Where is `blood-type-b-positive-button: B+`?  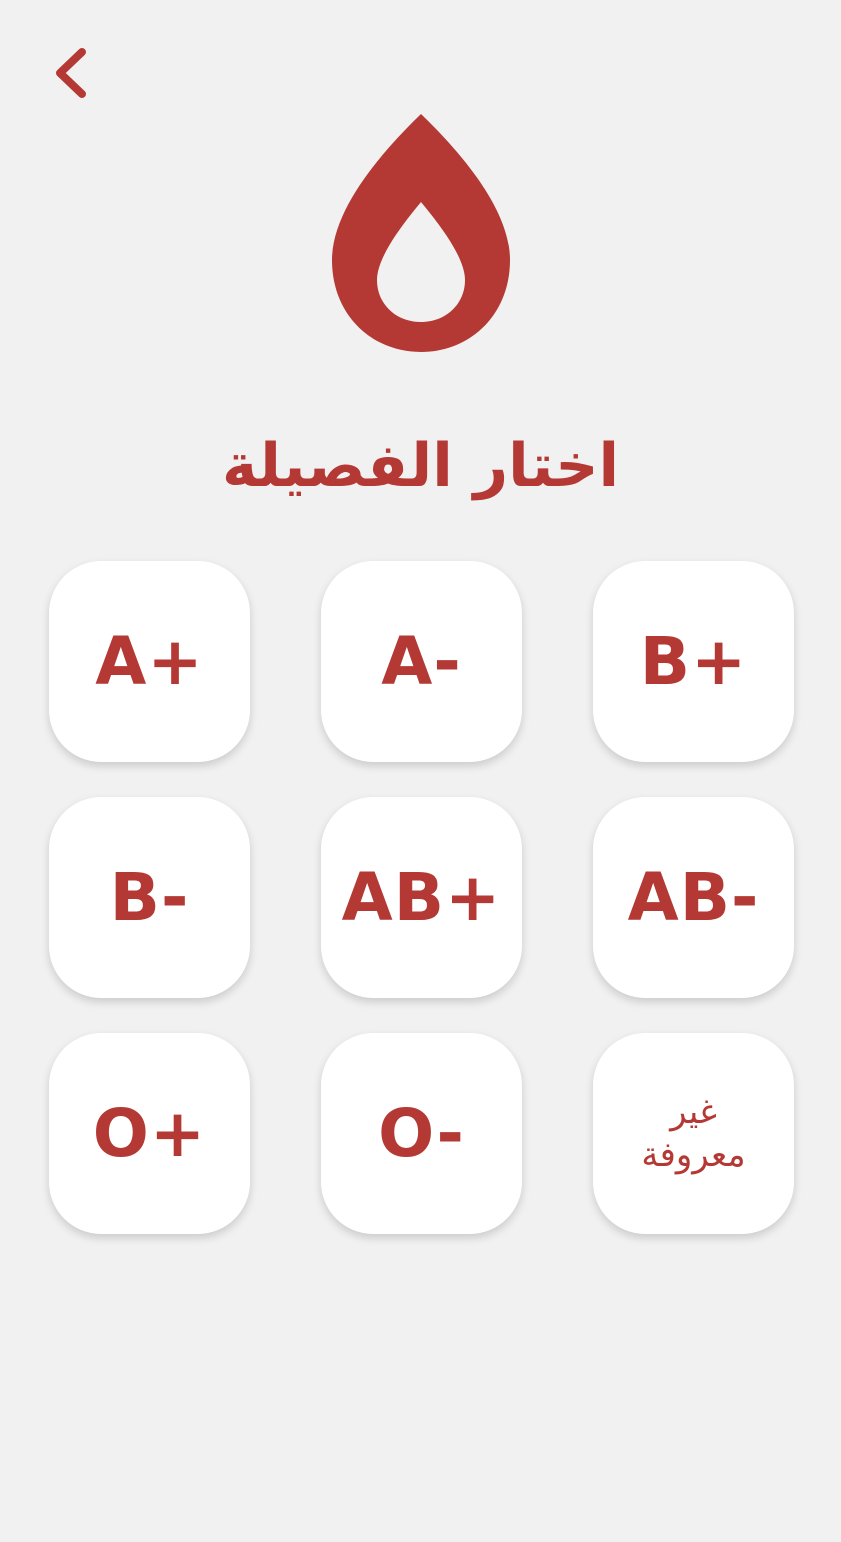
blood-type-b-positive-button: B+ is located at coordinates (693, 661).